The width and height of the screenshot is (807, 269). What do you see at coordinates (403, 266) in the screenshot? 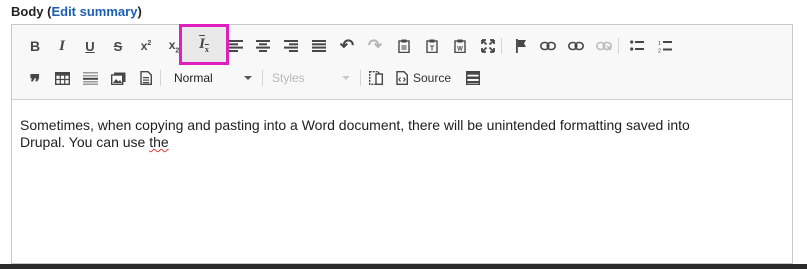
I see `bottom-bar` at bounding box center [403, 266].